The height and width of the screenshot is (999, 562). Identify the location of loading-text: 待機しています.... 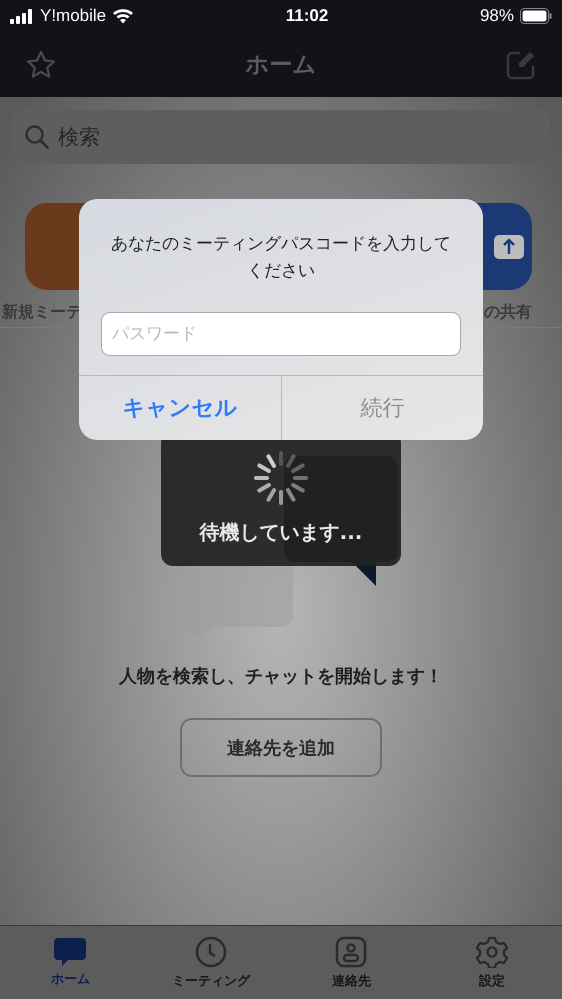
(281, 532).